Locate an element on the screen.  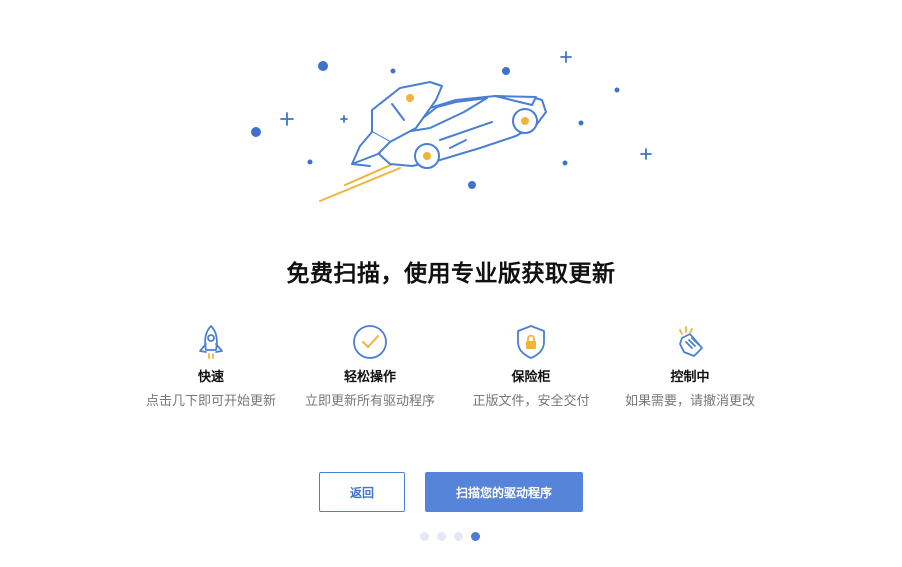
feature-fast: 快速 点击几下即可开始更新 is located at coordinates (211, 366).